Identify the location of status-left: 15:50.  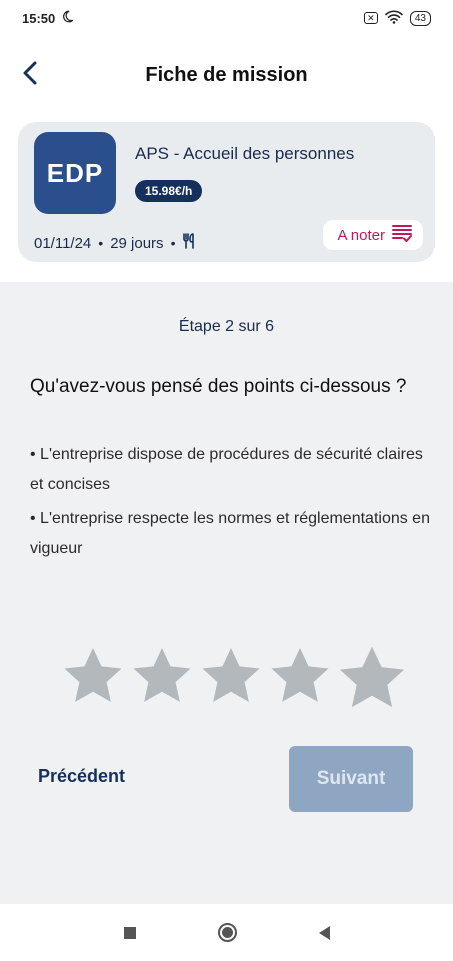
(48, 18).